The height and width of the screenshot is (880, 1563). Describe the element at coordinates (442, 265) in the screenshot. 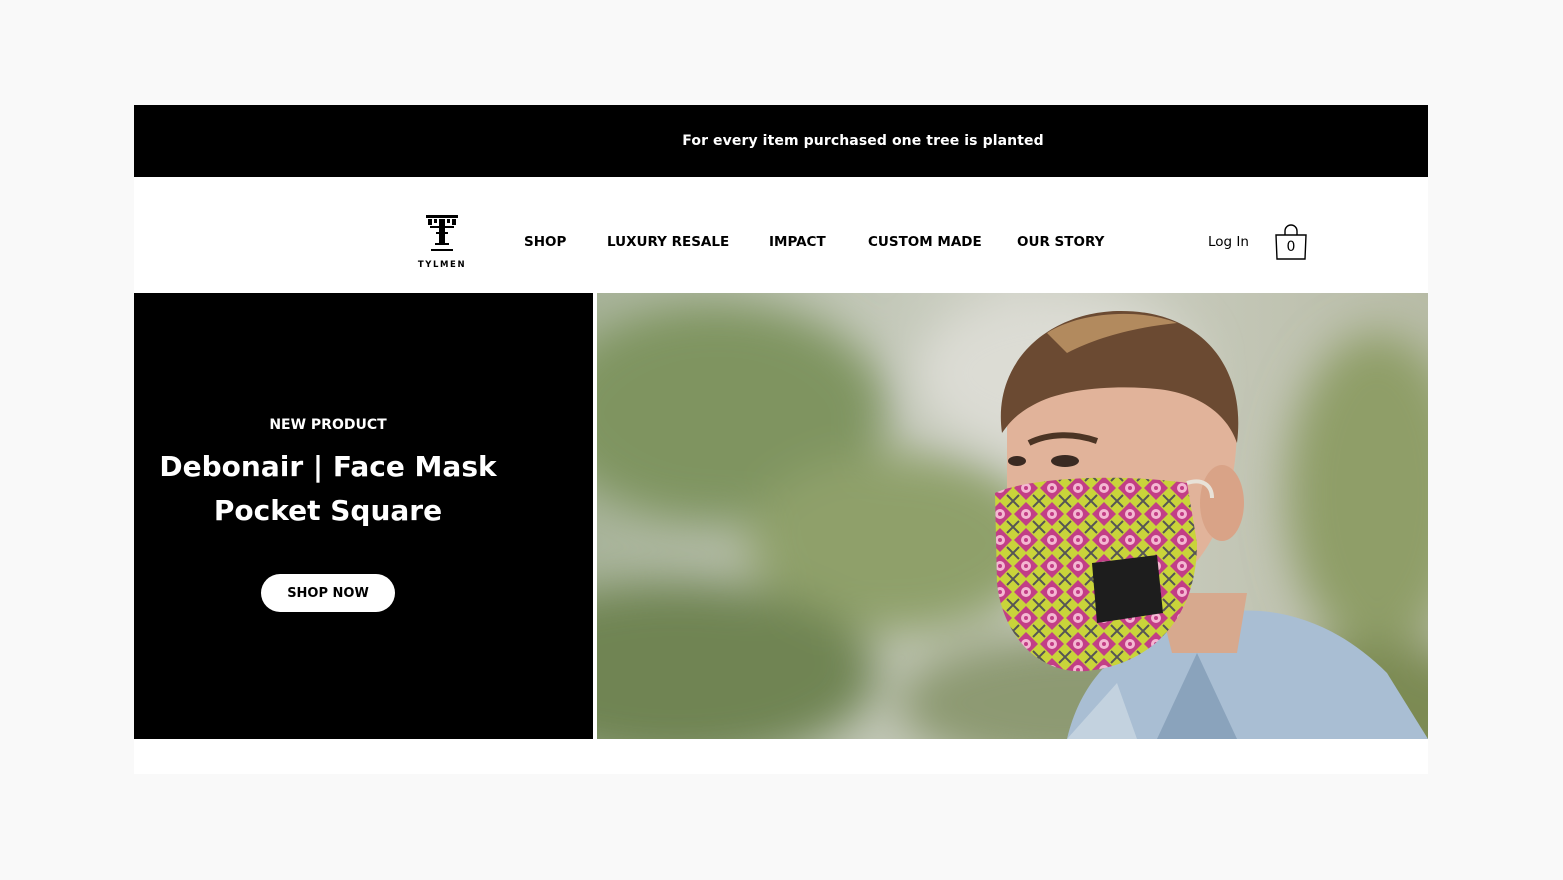

I see `brand-name: TYLMEN` at that location.